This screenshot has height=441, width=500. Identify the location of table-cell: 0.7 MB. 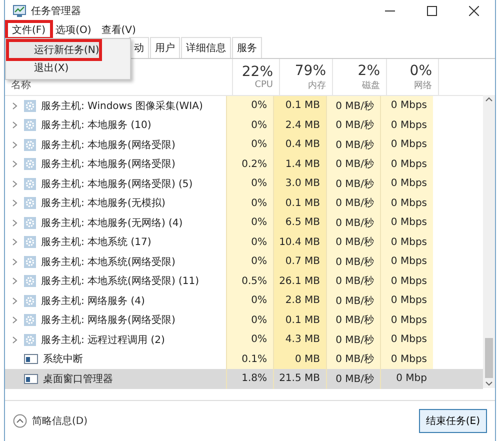
(299, 262).